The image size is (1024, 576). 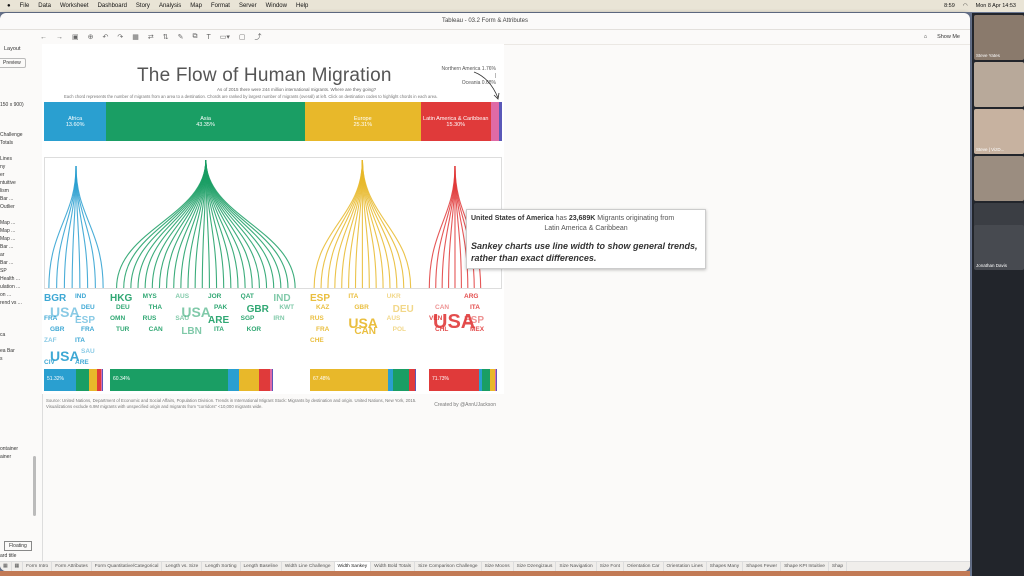 What do you see at coordinates (498, 566) in the screenshot?
I see `sheet-tab: Size Moons` at bounding box center [498, 566].